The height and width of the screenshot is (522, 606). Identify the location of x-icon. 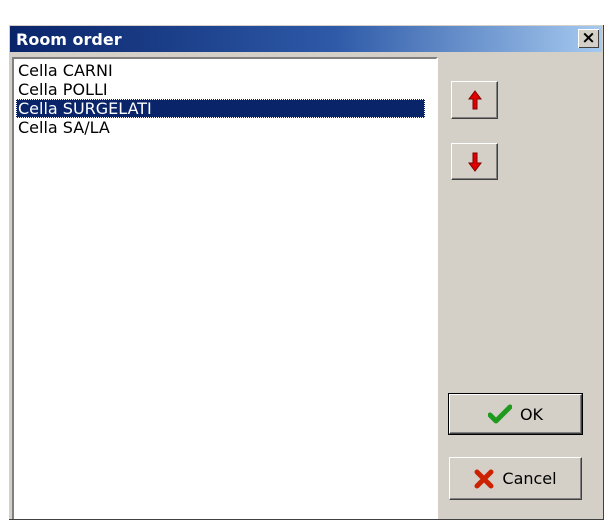
(484, 478).